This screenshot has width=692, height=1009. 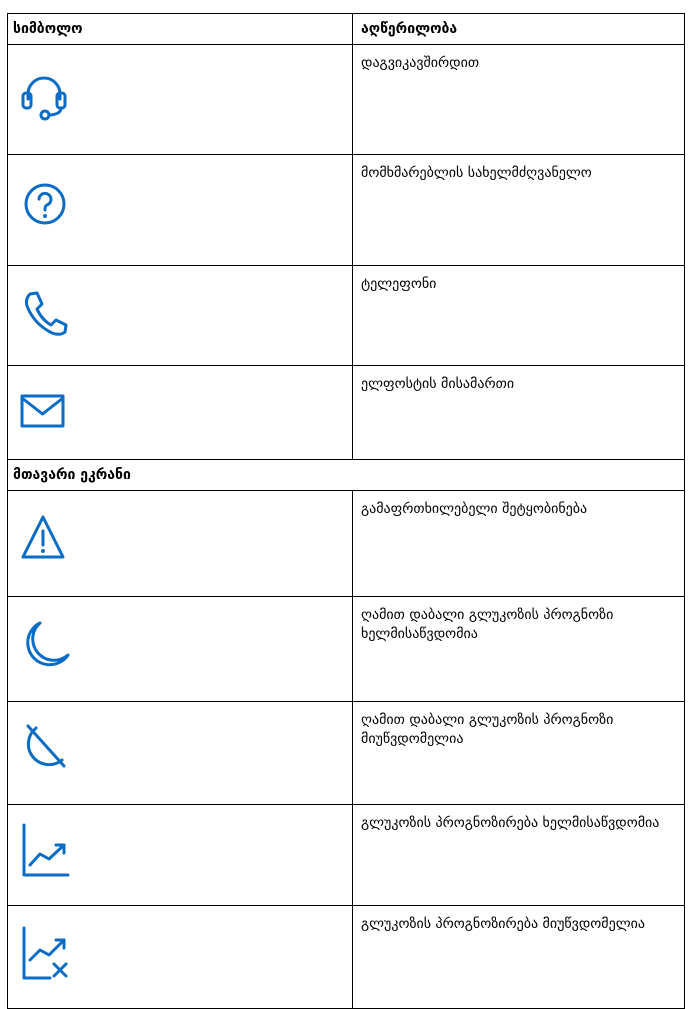 I want to click on trend-chart-icon, so click(x=46, y=850).